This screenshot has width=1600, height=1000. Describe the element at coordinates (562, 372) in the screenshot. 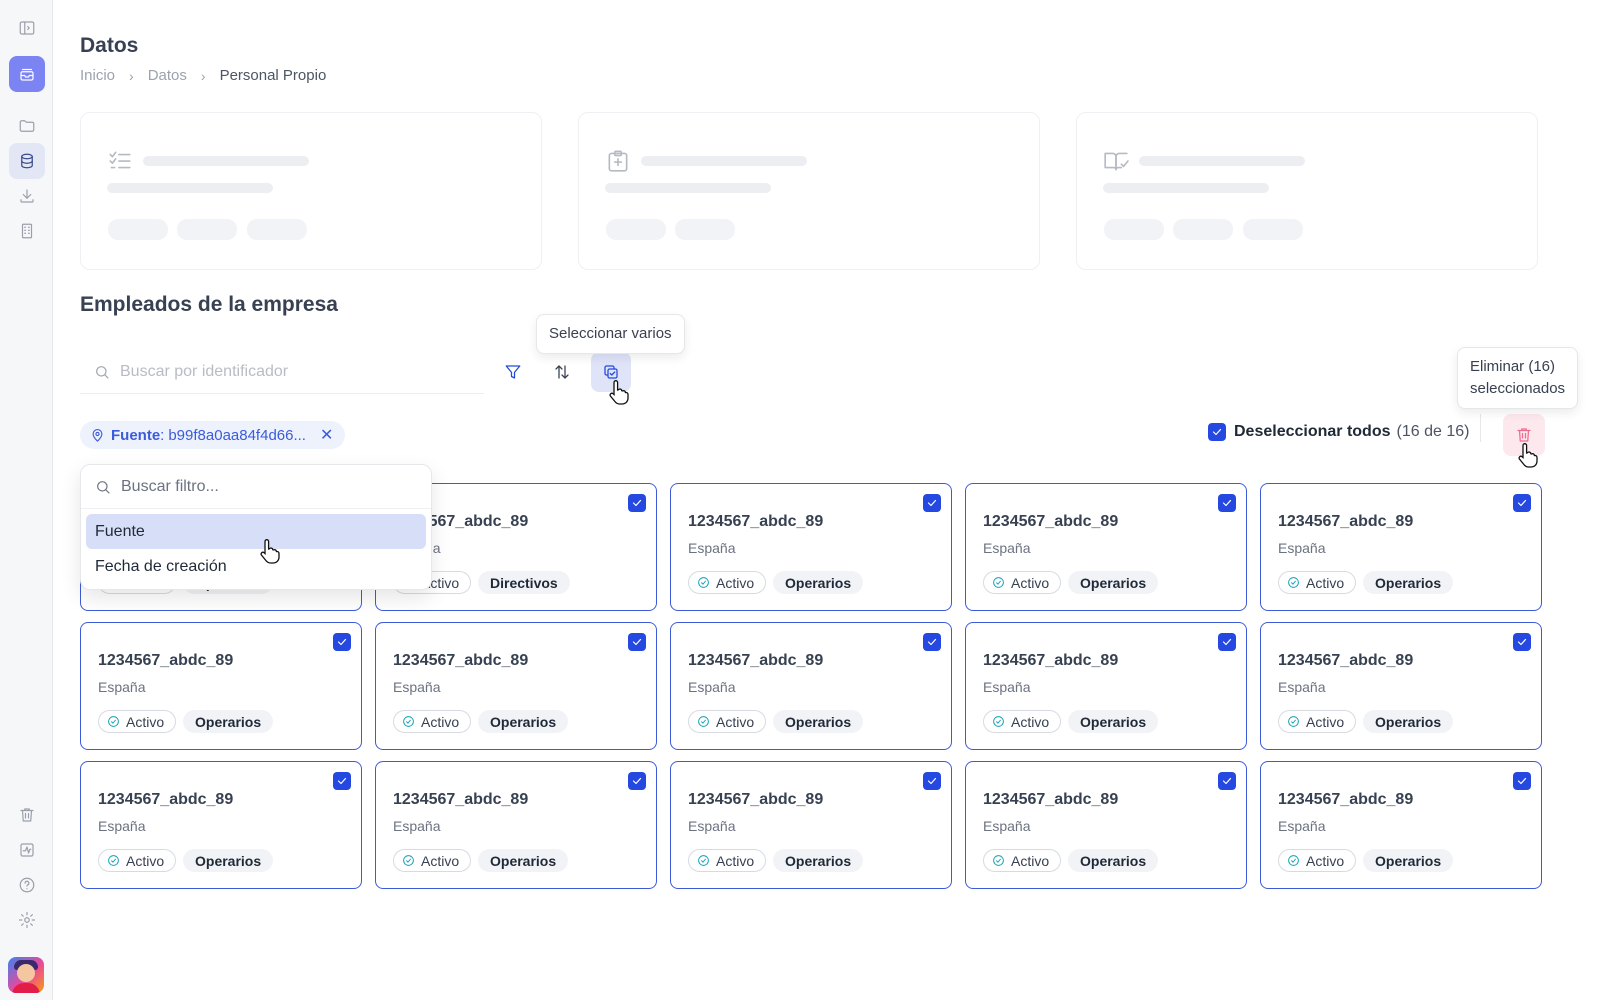

I see `sort-button` at that location.